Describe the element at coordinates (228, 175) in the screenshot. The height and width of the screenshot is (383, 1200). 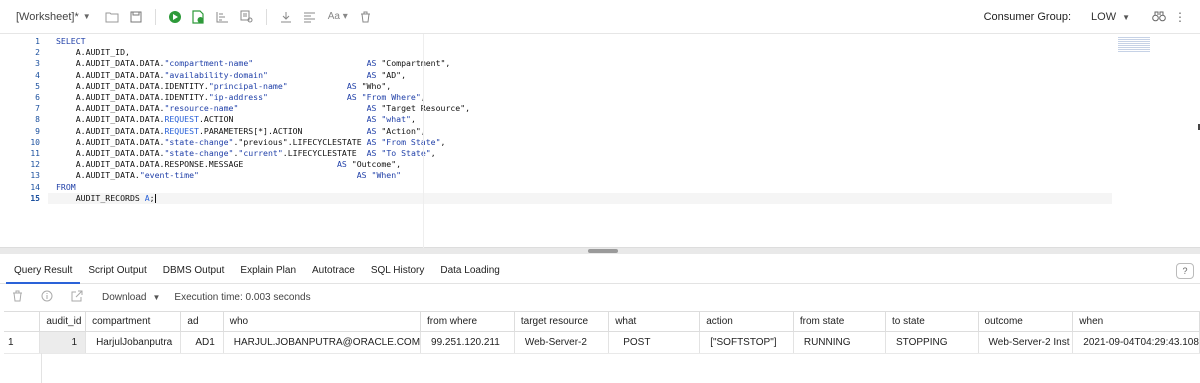
I see `code-line: A.AUDIT_DATA."event-time" AS "When"` at that location.